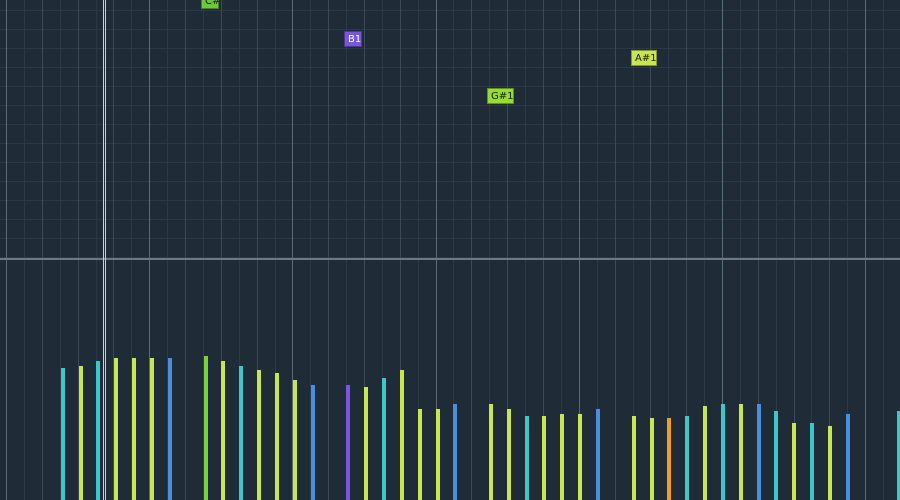 The image size is (900, 500). What do you see at coordinates (104, 250) in the screenshot?
I see `playhead-cursor` at bounding box center [104, 250].